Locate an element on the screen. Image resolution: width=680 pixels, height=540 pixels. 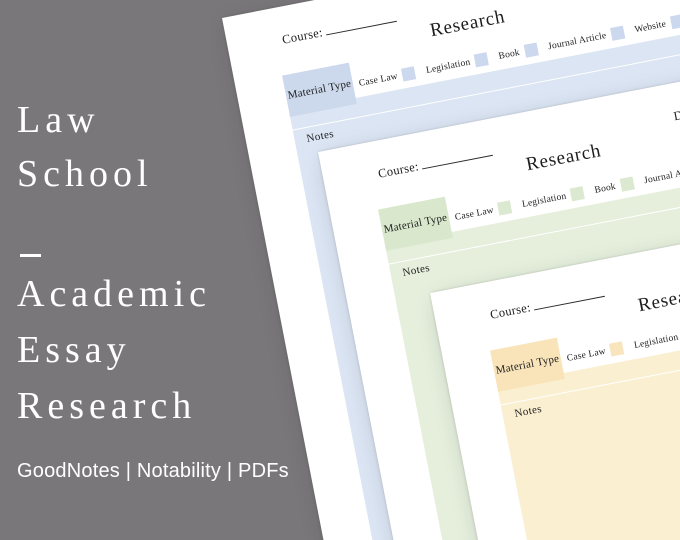
product-title-line: Law is located at coordinates (58, 120).